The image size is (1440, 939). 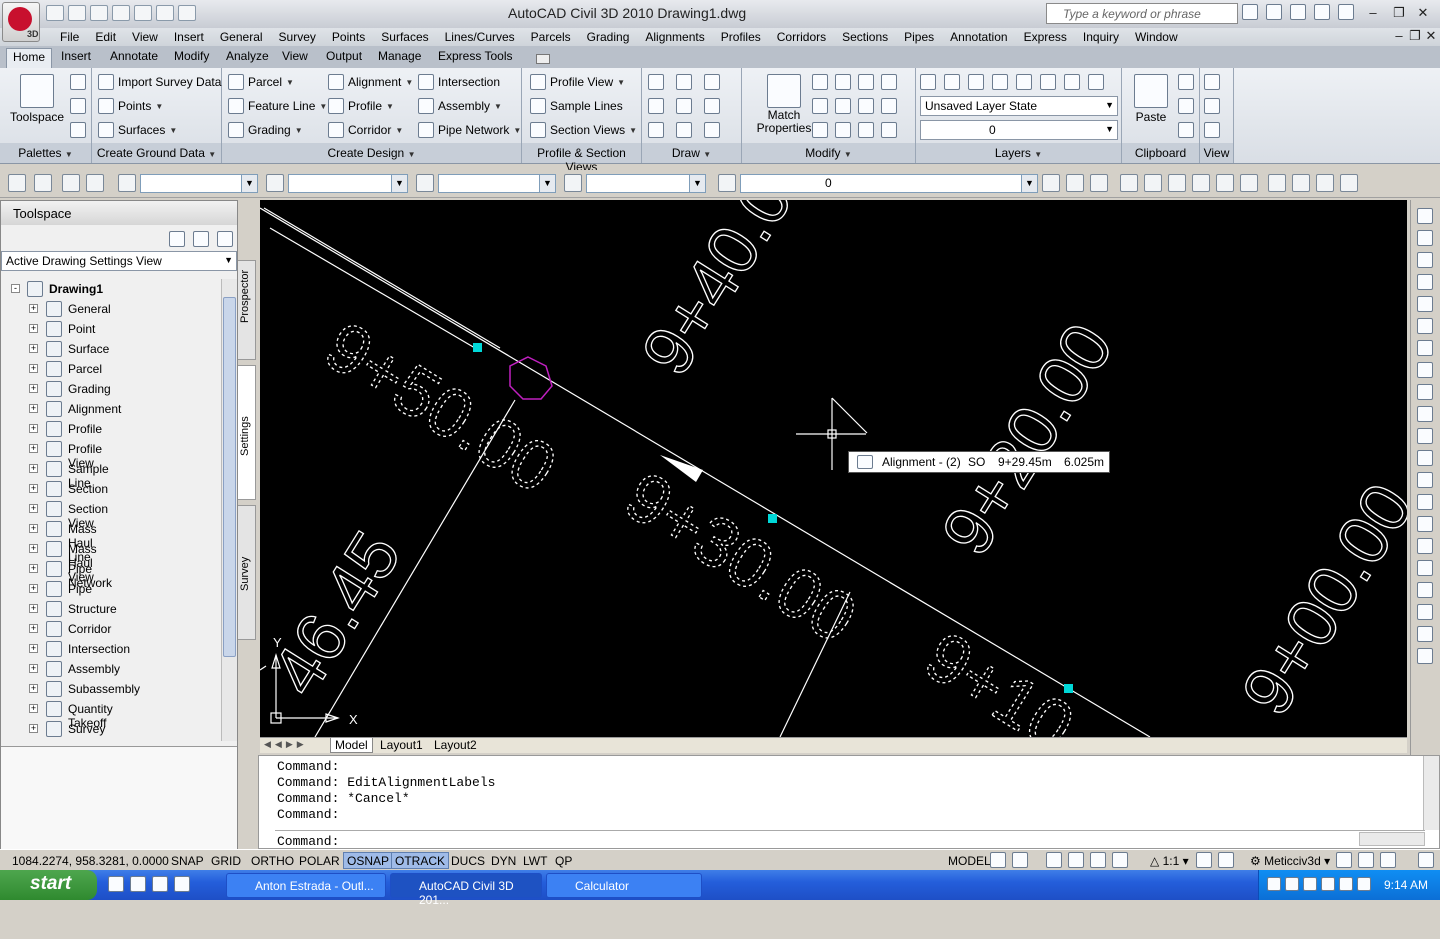 What do you see at coordinates (226, 860) in the screenshot?
I see `toggle-grid: GRID` at bounding box center [226, 860].